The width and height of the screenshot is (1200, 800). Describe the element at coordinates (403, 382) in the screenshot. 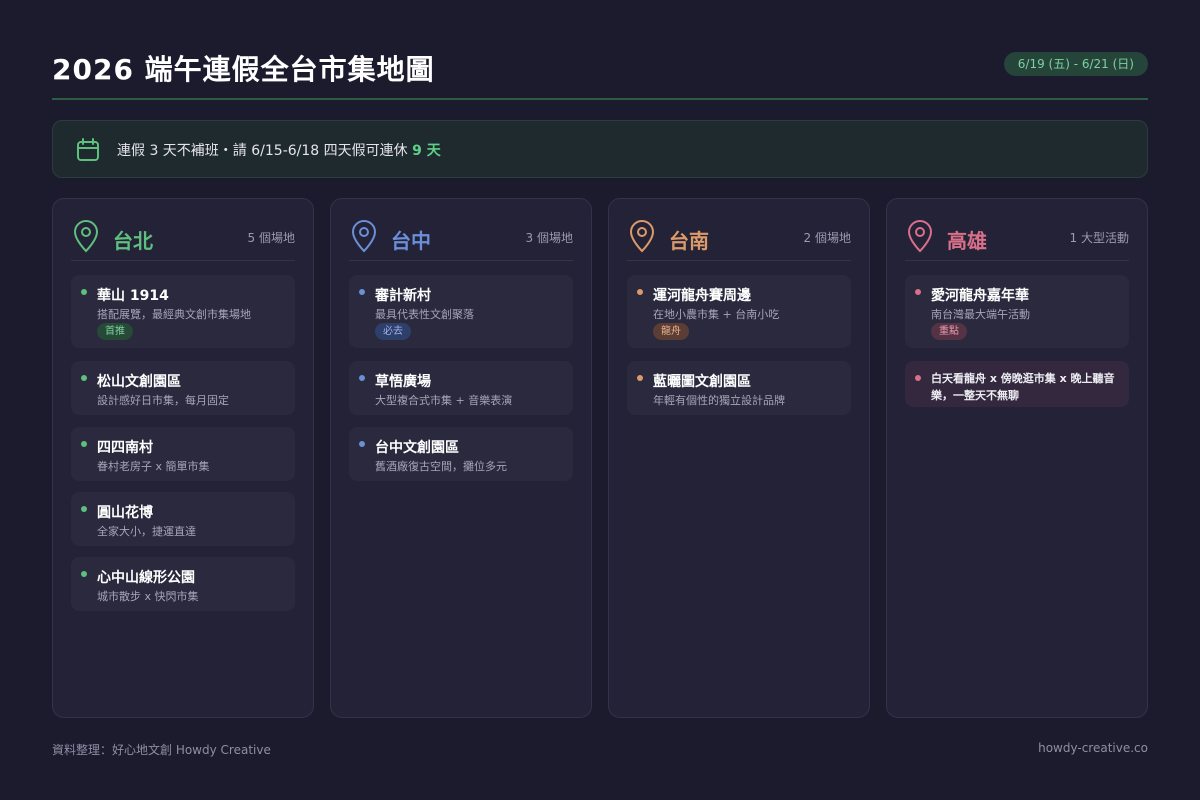

I see `venue-title: 草悟廣場` at that location.